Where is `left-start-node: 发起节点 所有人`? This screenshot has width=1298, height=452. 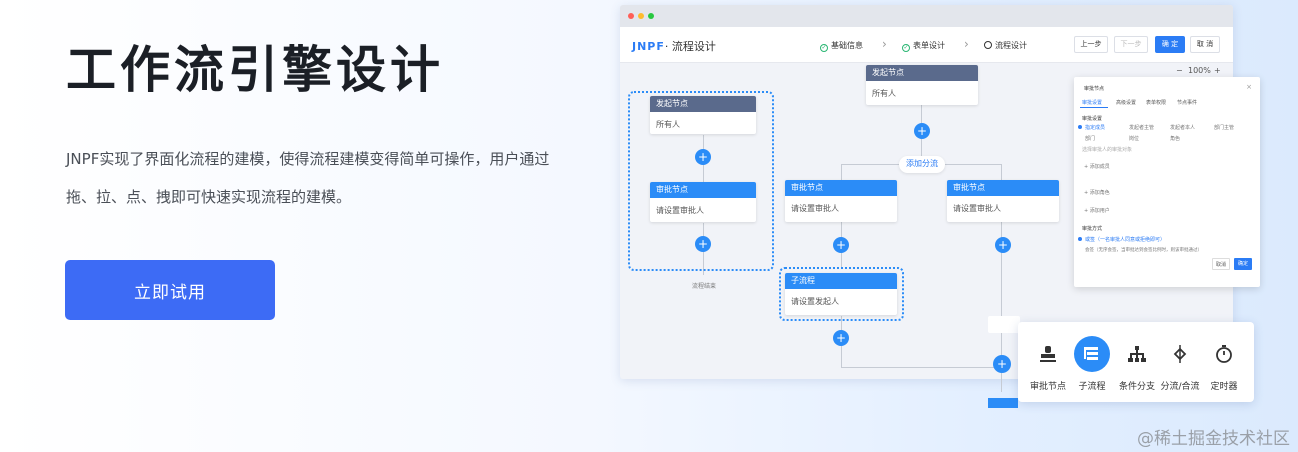
left-start-node: 发起节点 所有人 is located at coordinates (703, 115).